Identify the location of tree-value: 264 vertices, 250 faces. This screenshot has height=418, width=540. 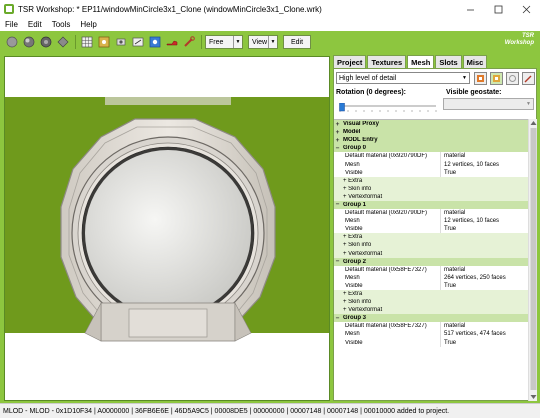
(484, 277).